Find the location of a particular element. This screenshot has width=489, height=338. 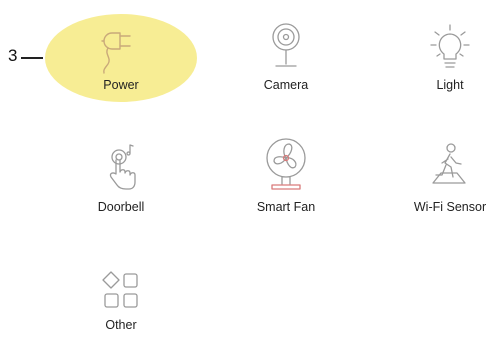

device-label: Light is located at coordinates (450, 85).